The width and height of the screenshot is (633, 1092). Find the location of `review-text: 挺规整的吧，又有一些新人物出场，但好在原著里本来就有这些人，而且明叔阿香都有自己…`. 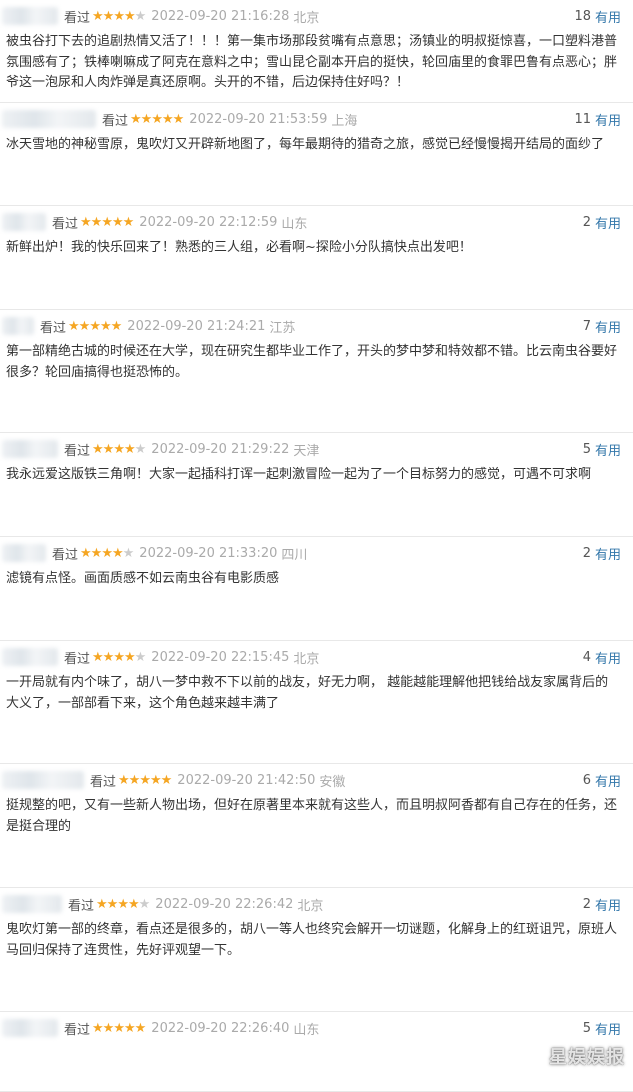

review-text: 挺规整的吧，又有一些新人物出场，但好在原著里本来就有这些人，而且明叔阿香都有自己… is located at coordinates (312, 816).